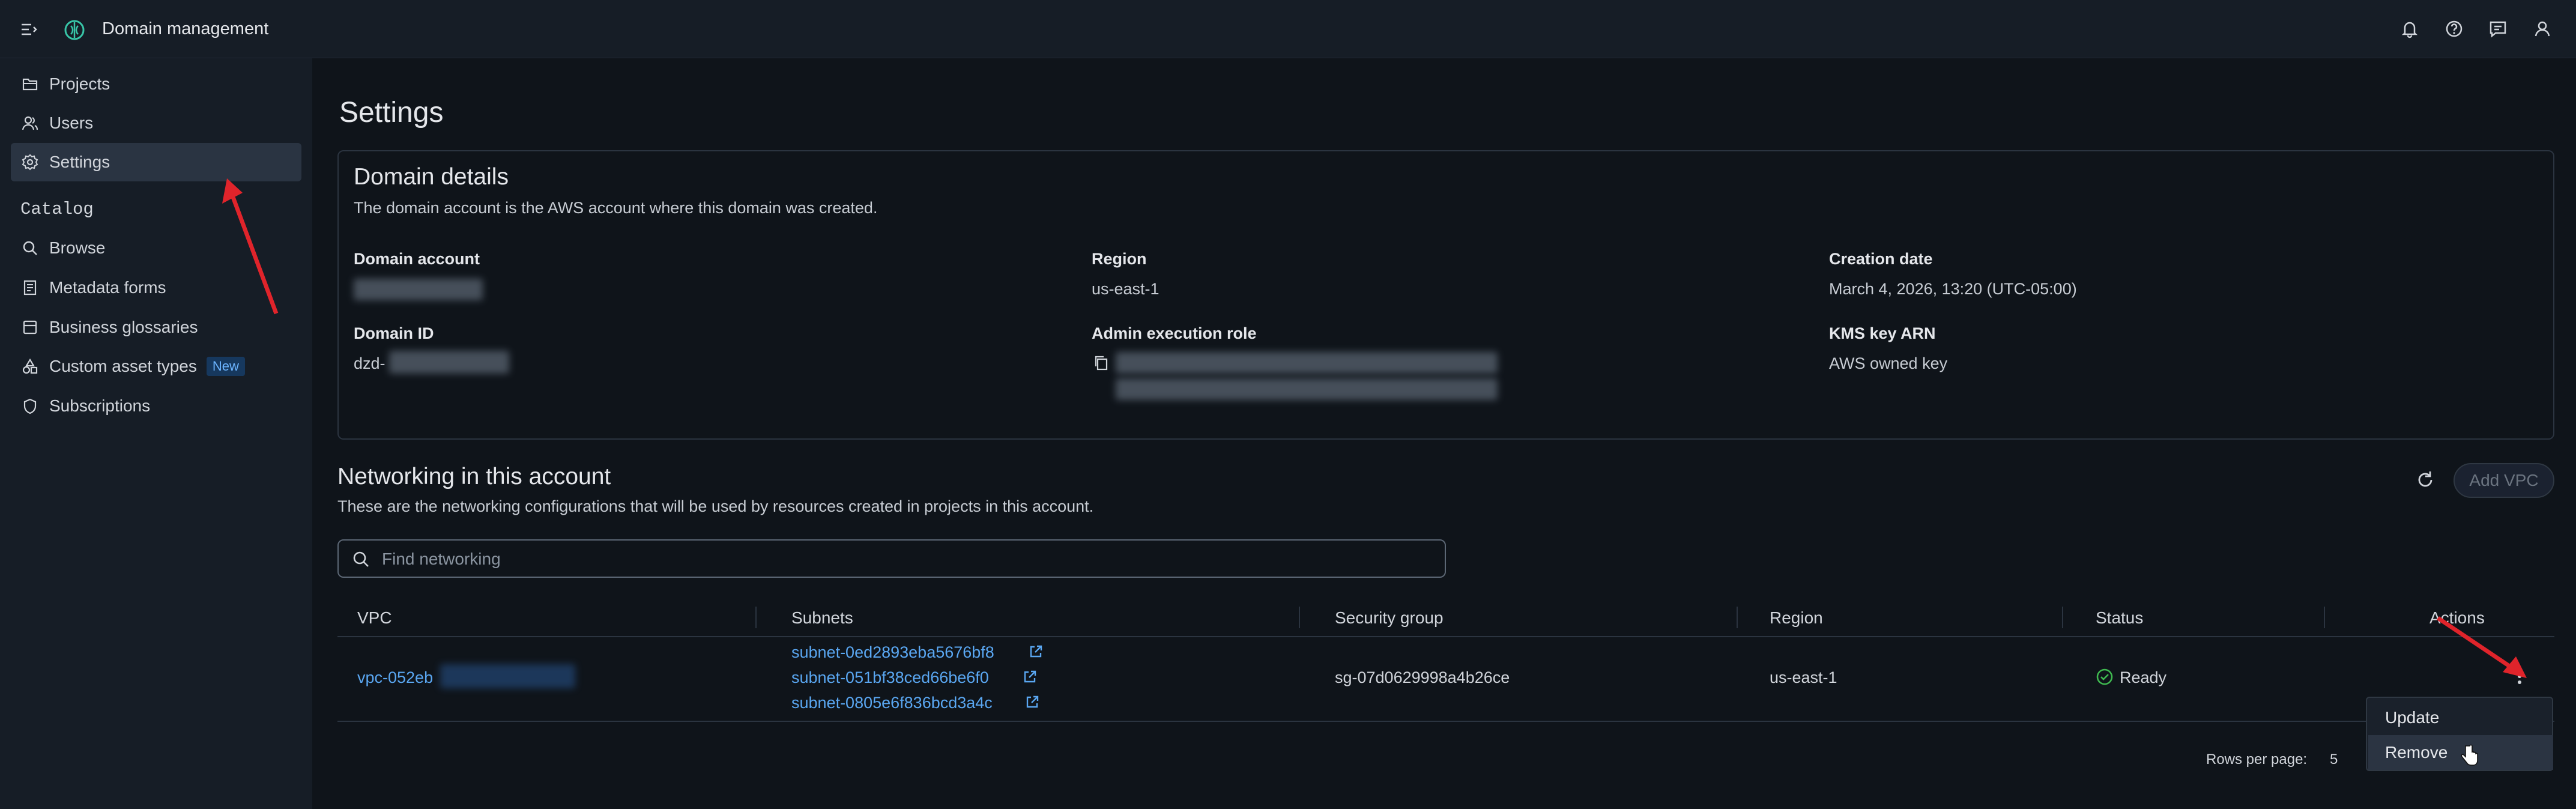 The image size is (2576, 809). Describe the element at coordinates (123, 327) in the screenshot. I see `sidebar-item-label: Business glossaries` at that location.